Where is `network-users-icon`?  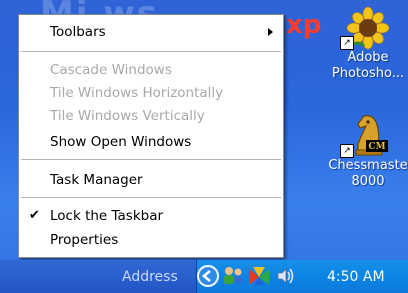 network-users-icon is located at coordinates (233, 276).